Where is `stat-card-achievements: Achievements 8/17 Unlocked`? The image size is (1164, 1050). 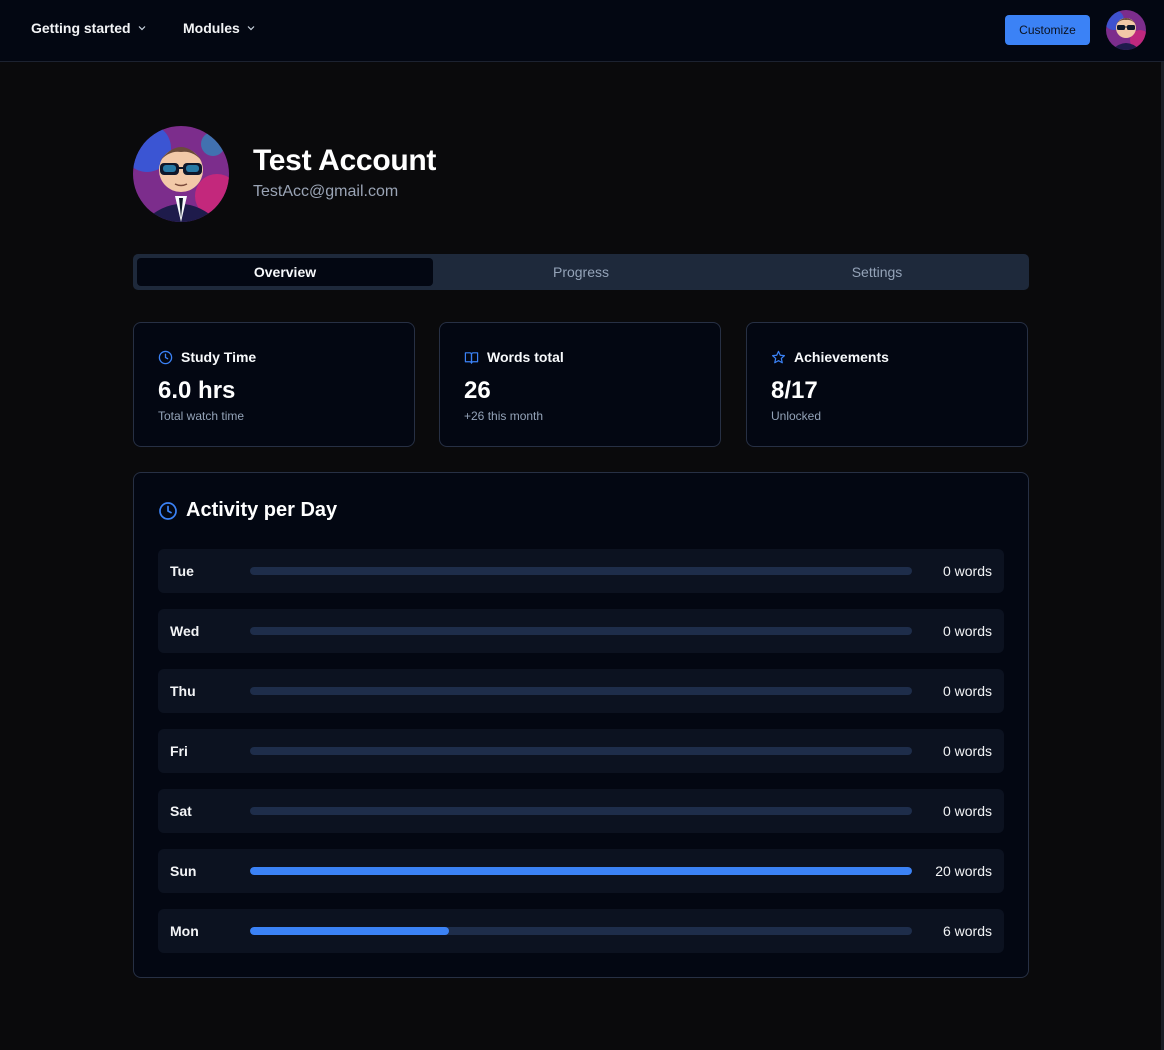
stat-card-achievements: Achievements 8/17 Unlocked is located at coordinates (887, 384).